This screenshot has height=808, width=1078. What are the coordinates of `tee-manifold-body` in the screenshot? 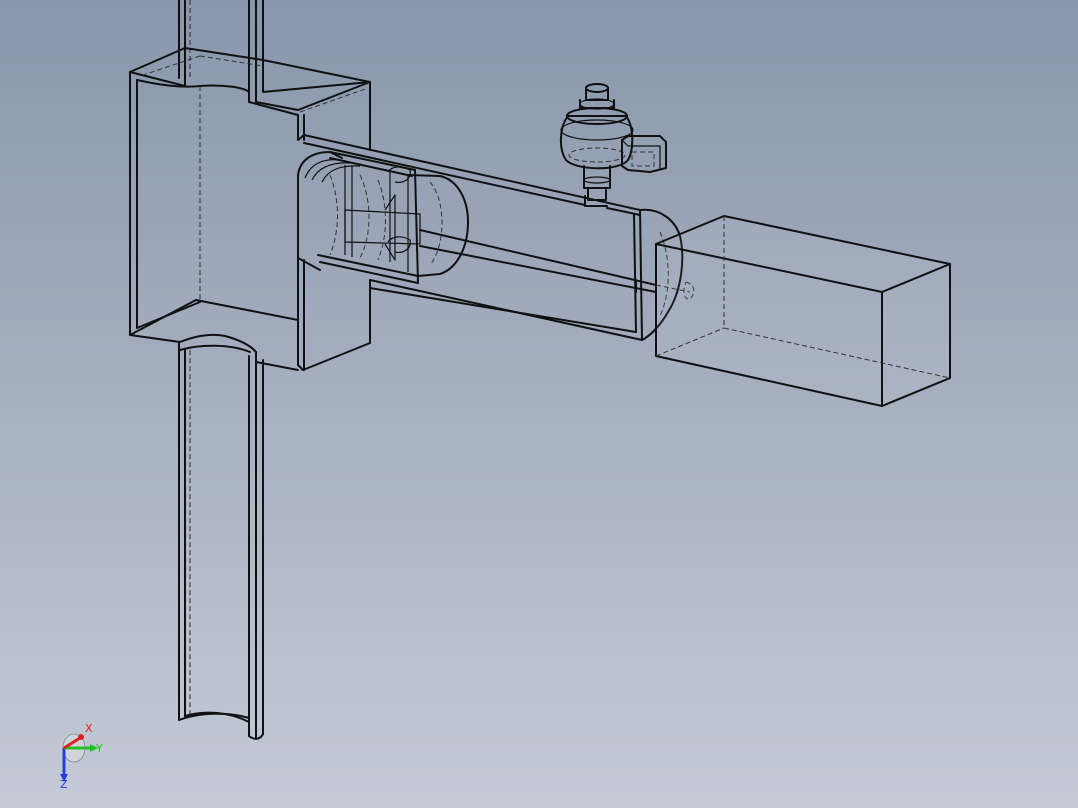 It's located at (250, 209).